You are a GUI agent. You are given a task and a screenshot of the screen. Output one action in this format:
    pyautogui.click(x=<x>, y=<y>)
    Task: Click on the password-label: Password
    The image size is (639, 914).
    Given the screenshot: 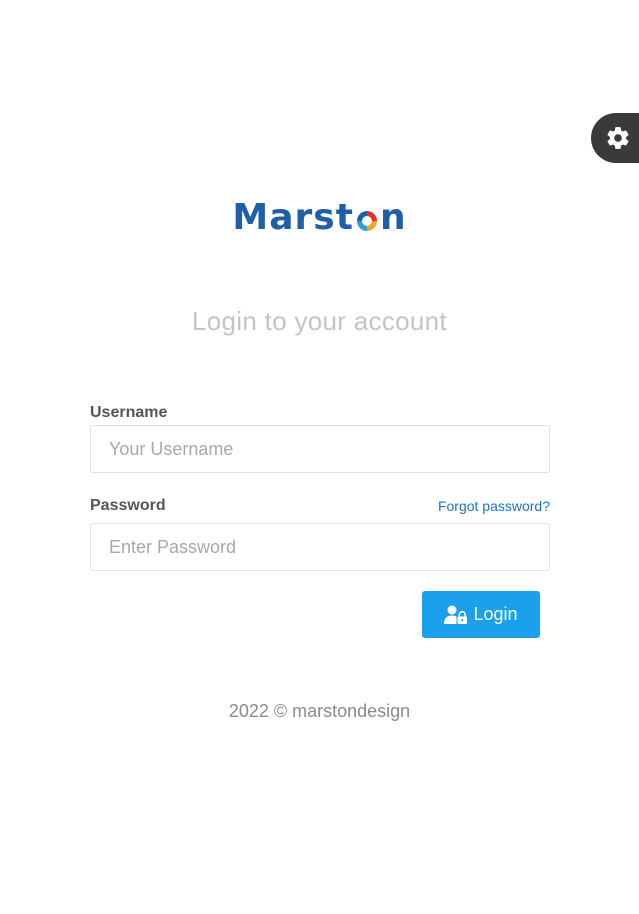 What is the action you would take?
    pyautogui.click(x=128, y=505)
    